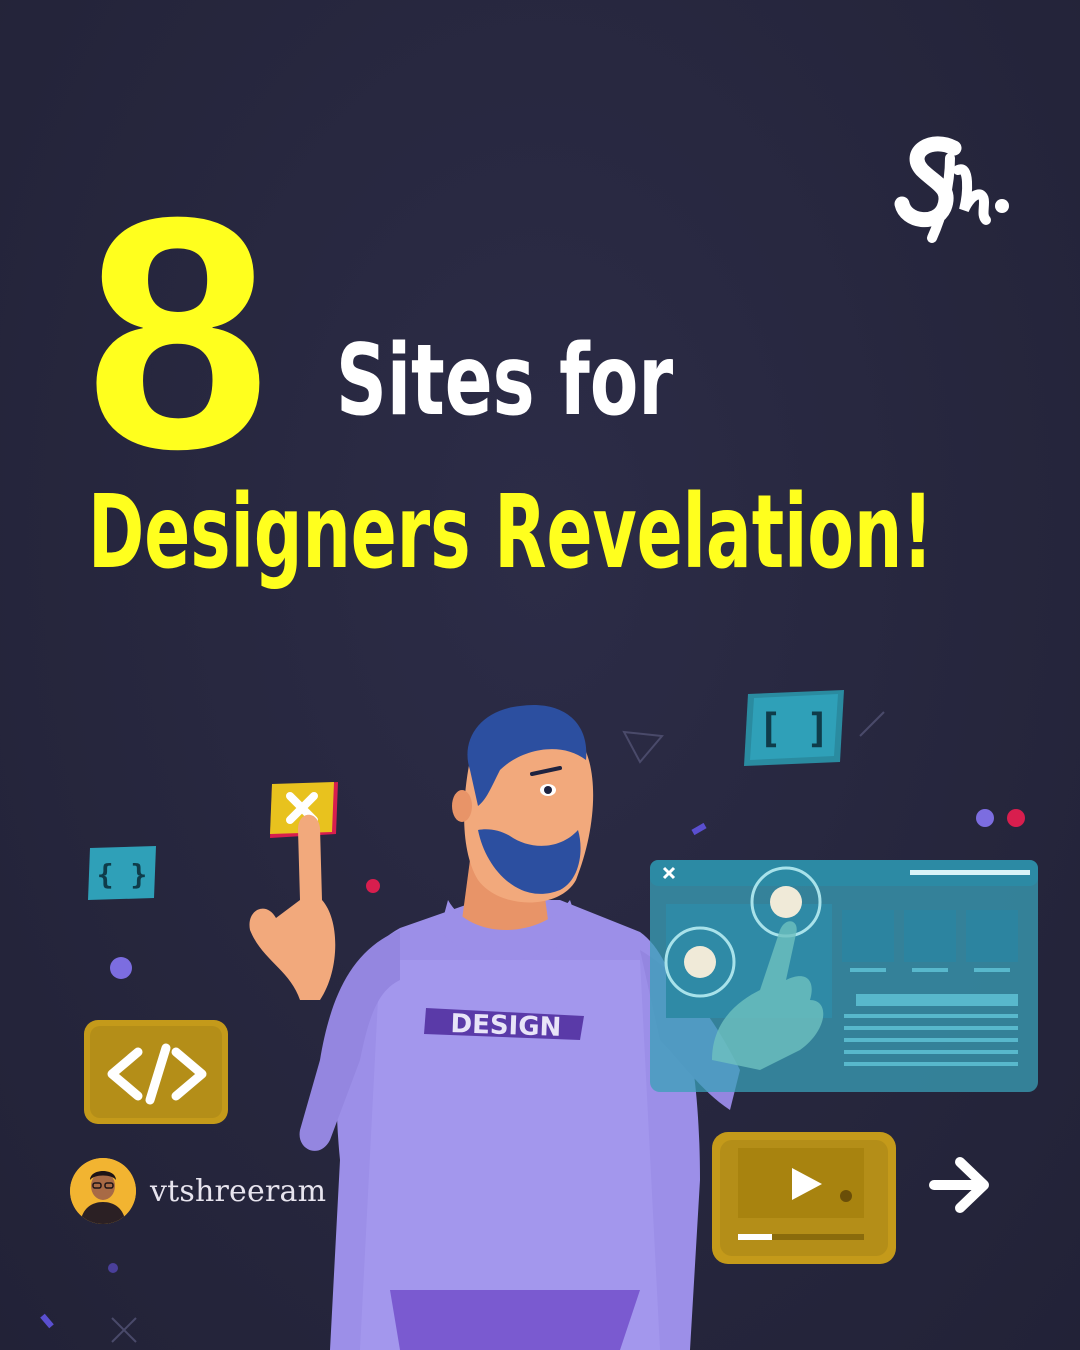  What do you see at coordinates (238, 1191) in the screenshot?
I see `author-handle-text: vtshreeram` at bounding box center [238, 1191].